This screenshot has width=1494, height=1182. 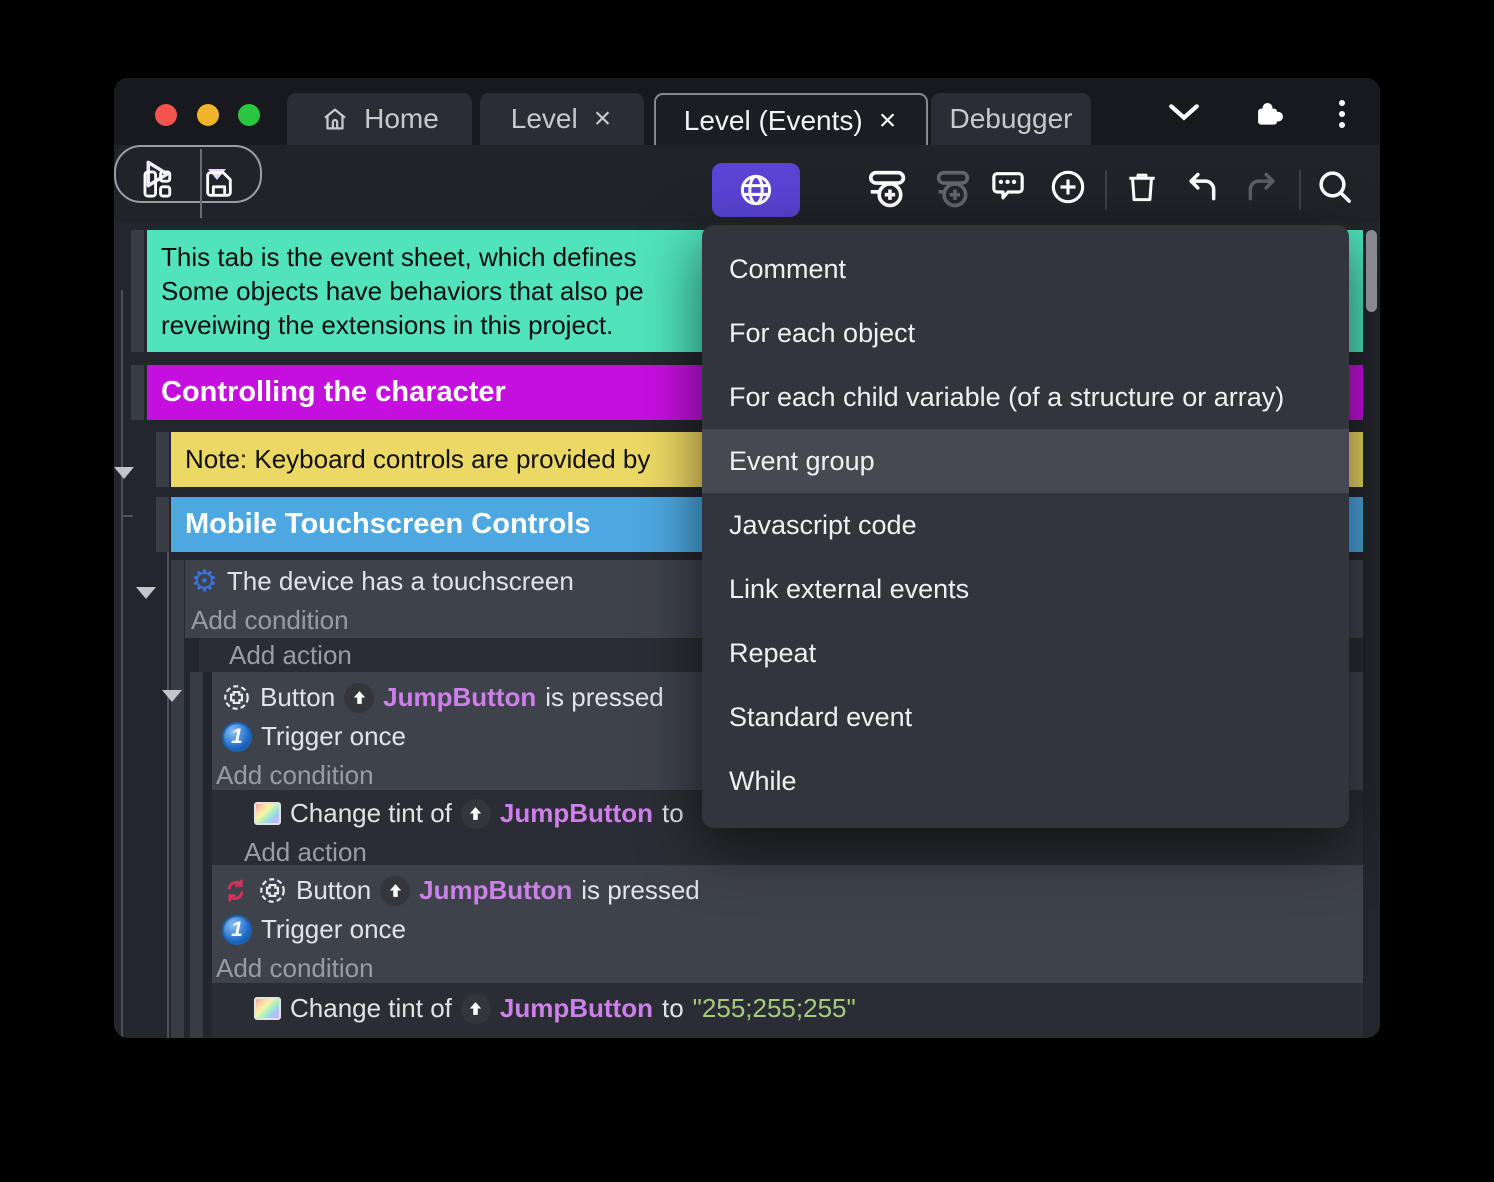 I want to click on group-title: Mobile Touchscreen Controls, so click(x=388, y=524).